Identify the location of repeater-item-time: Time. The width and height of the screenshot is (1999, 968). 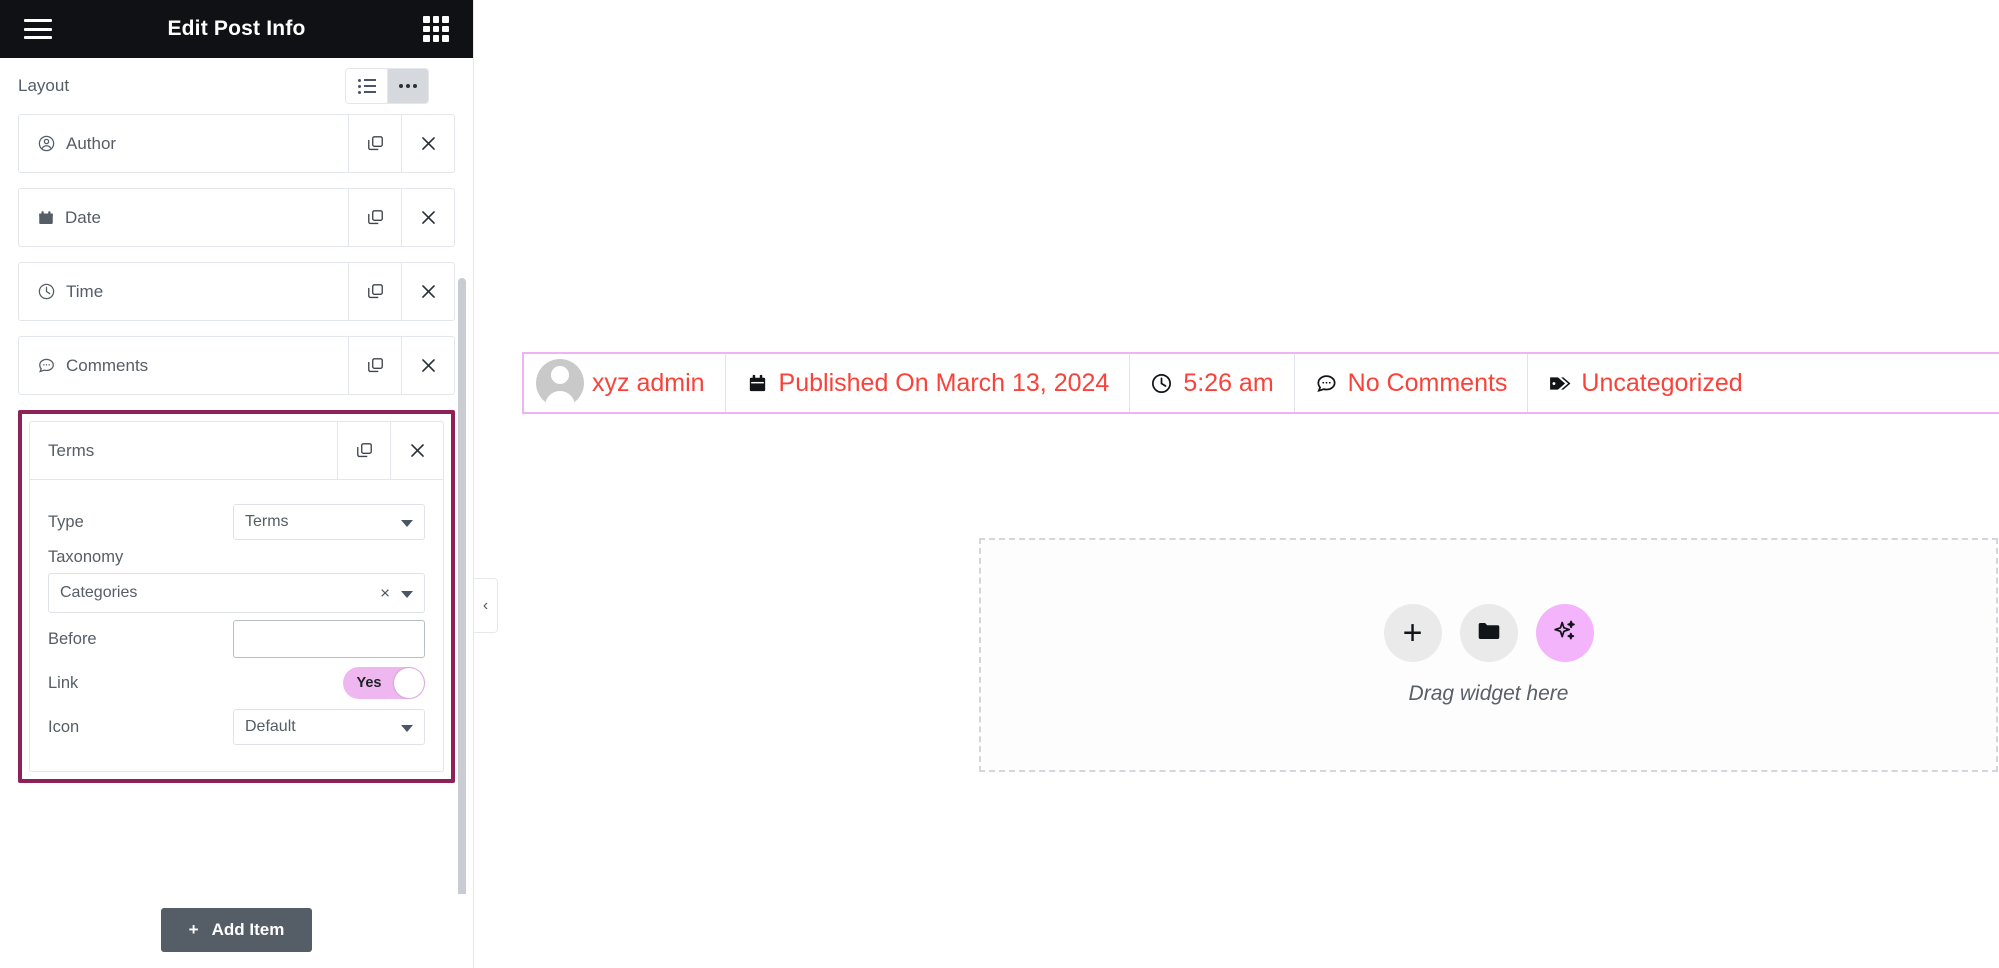
(236, 291).